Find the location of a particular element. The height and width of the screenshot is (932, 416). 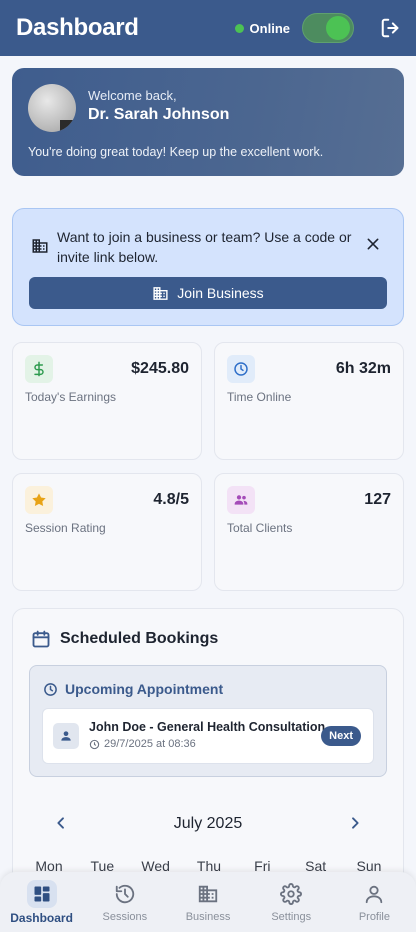

appointment-datetime: 29/7/2025 at 08:36 is located at coordinates (142, 744).